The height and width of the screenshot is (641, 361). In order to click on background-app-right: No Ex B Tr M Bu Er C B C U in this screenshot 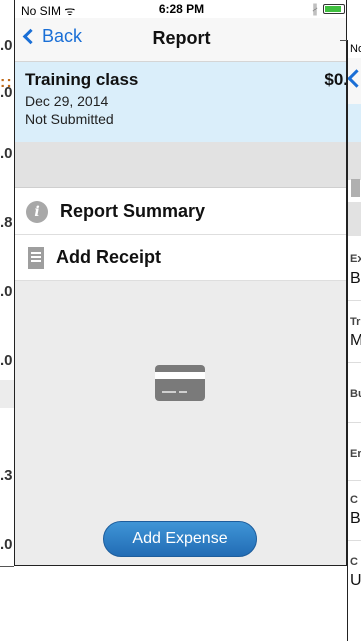, I will do `click(354, 340)`.